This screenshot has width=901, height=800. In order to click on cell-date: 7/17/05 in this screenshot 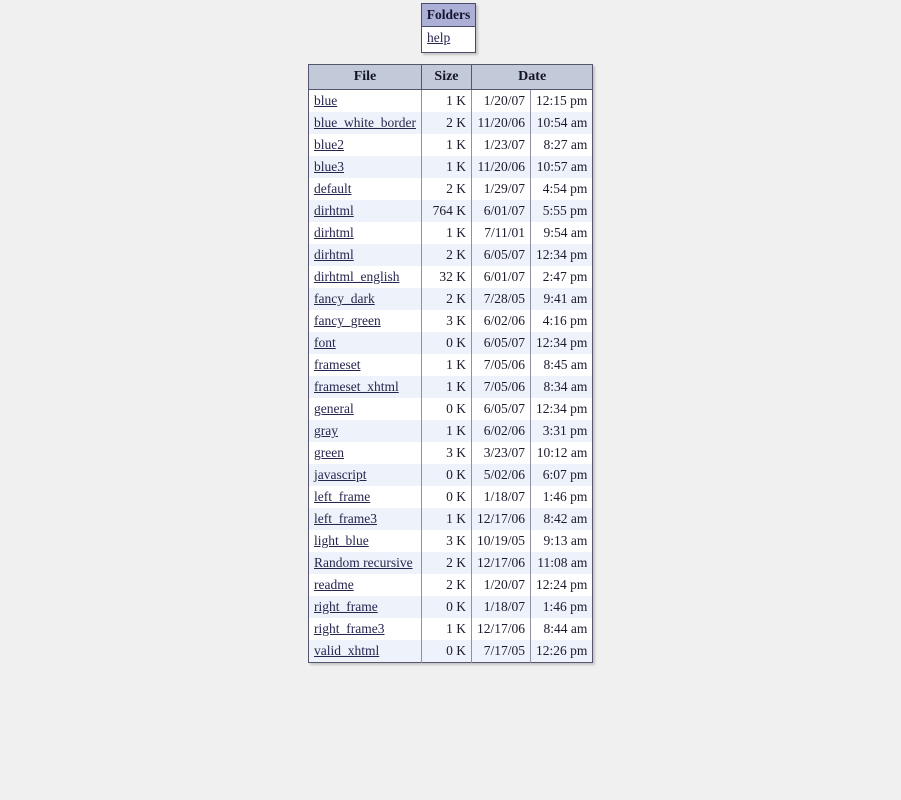, I will do `click(500, 651)`.